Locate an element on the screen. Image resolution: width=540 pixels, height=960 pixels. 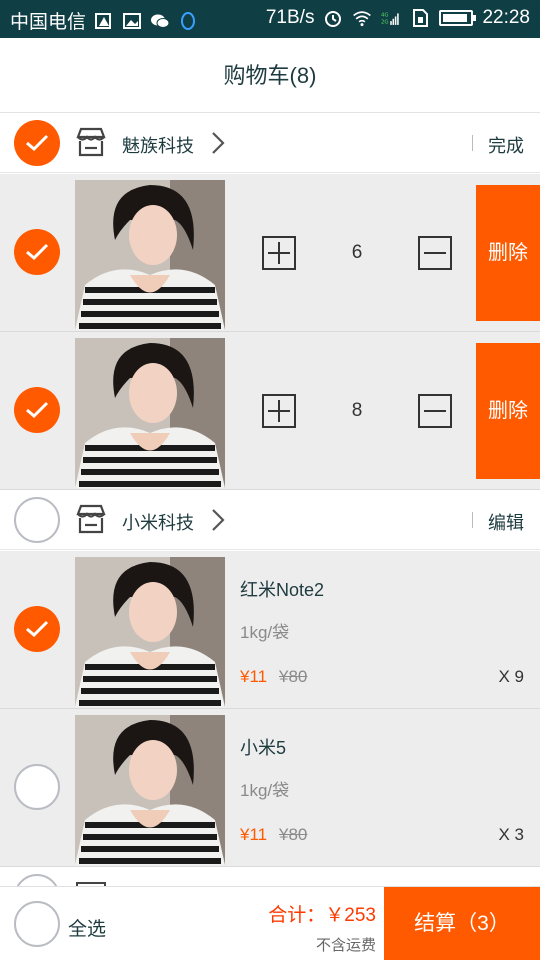
alarm-icon is located at coordinates (333, 19).